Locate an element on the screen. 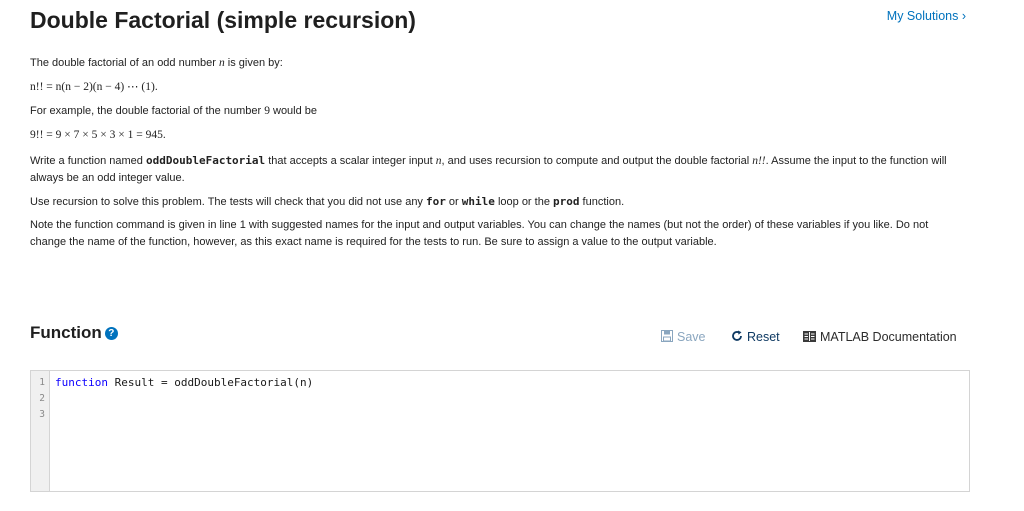 Image resolution: width=1024 pixels, height=511 pixels. line-number: 2 is located at coordinates (42, 398).